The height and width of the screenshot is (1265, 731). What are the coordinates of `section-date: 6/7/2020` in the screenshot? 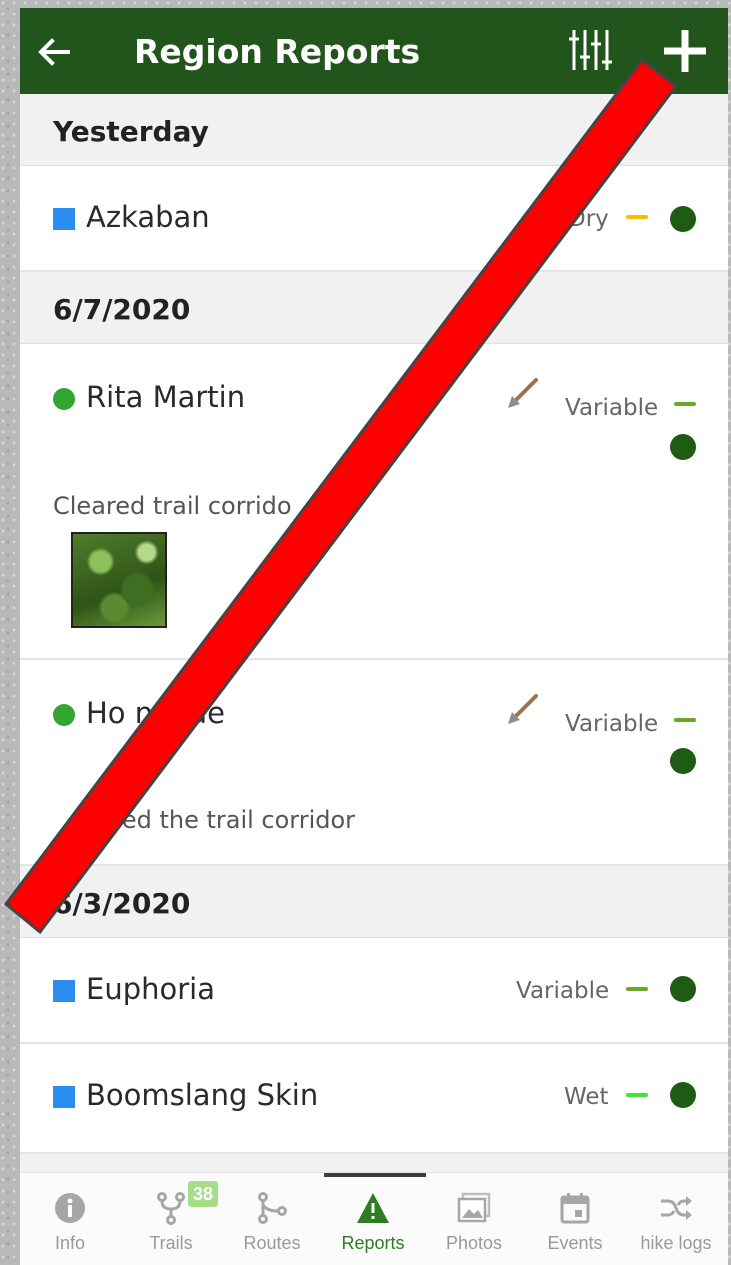 It's located at (122, 309).